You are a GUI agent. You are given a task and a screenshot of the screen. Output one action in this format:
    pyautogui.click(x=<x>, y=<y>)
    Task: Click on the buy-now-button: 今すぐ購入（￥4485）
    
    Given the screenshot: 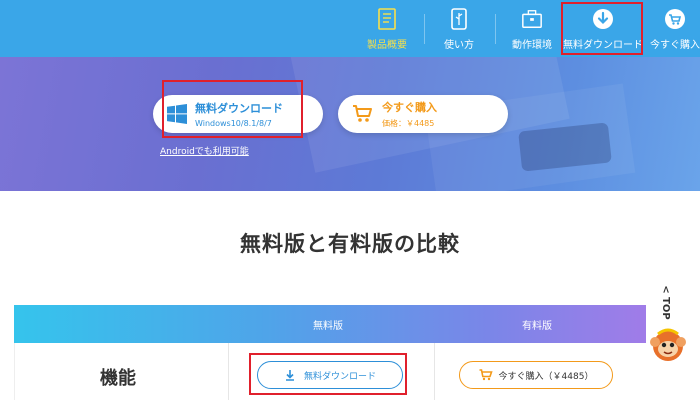 What is the action you would take?
    pyautogui.click(x=536, y=375)
    